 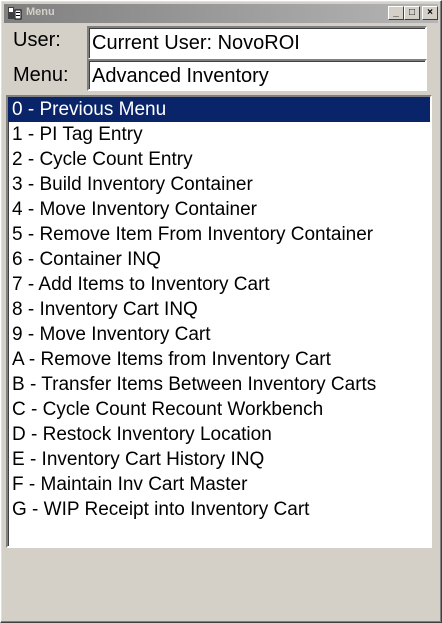 What do you see at coordinates (257, 75) in the screenshot?
I see `menu-field: Advanced Inventory` at bounding box center [257, 75].